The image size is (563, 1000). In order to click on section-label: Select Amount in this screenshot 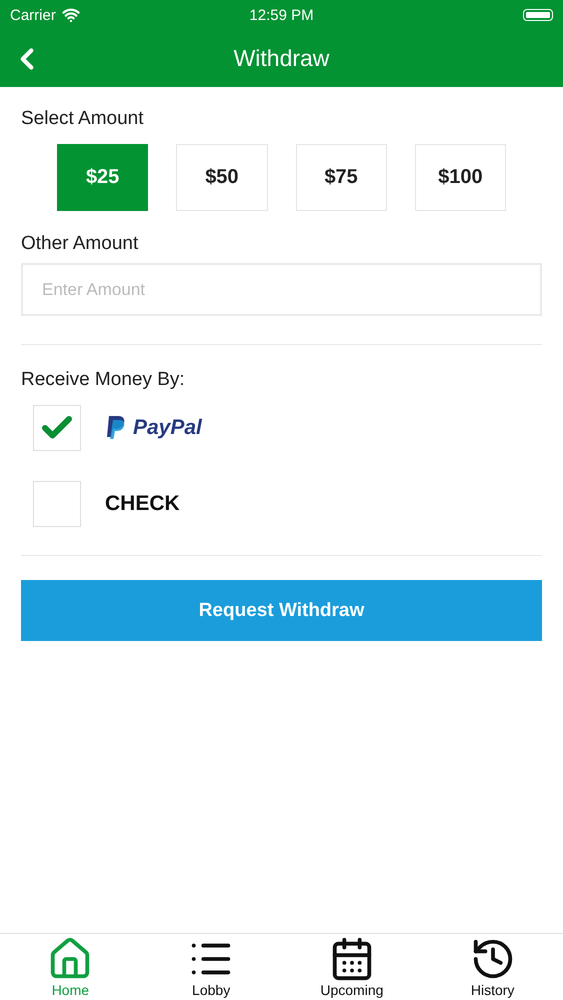, I will do `click(82, 119)`.